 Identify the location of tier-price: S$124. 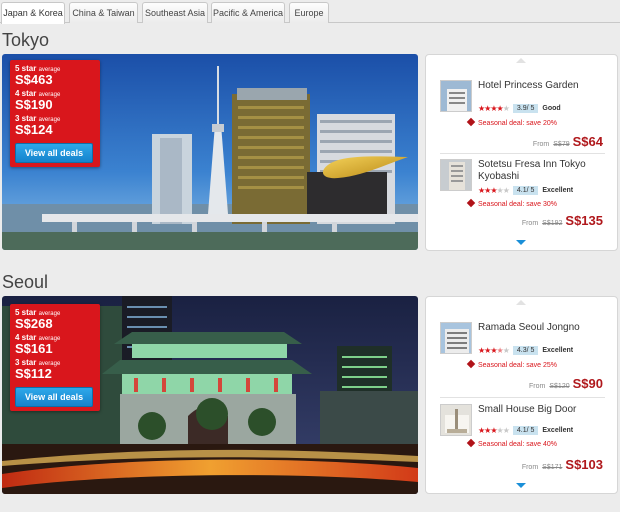
(34, 129).